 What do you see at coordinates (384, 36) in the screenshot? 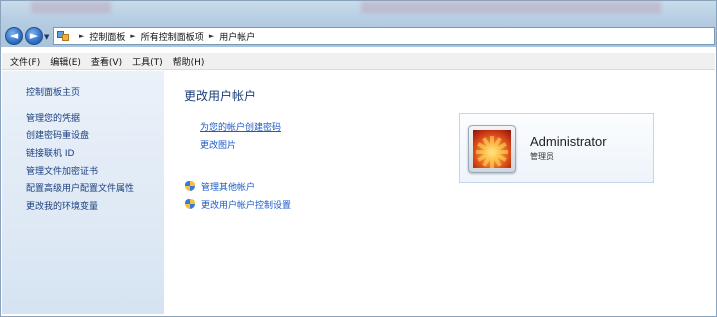
I see `address-bar: ► 控制面板 ► 所有控制面板项 ► 用户帐户` at bounding box center [384, 36].